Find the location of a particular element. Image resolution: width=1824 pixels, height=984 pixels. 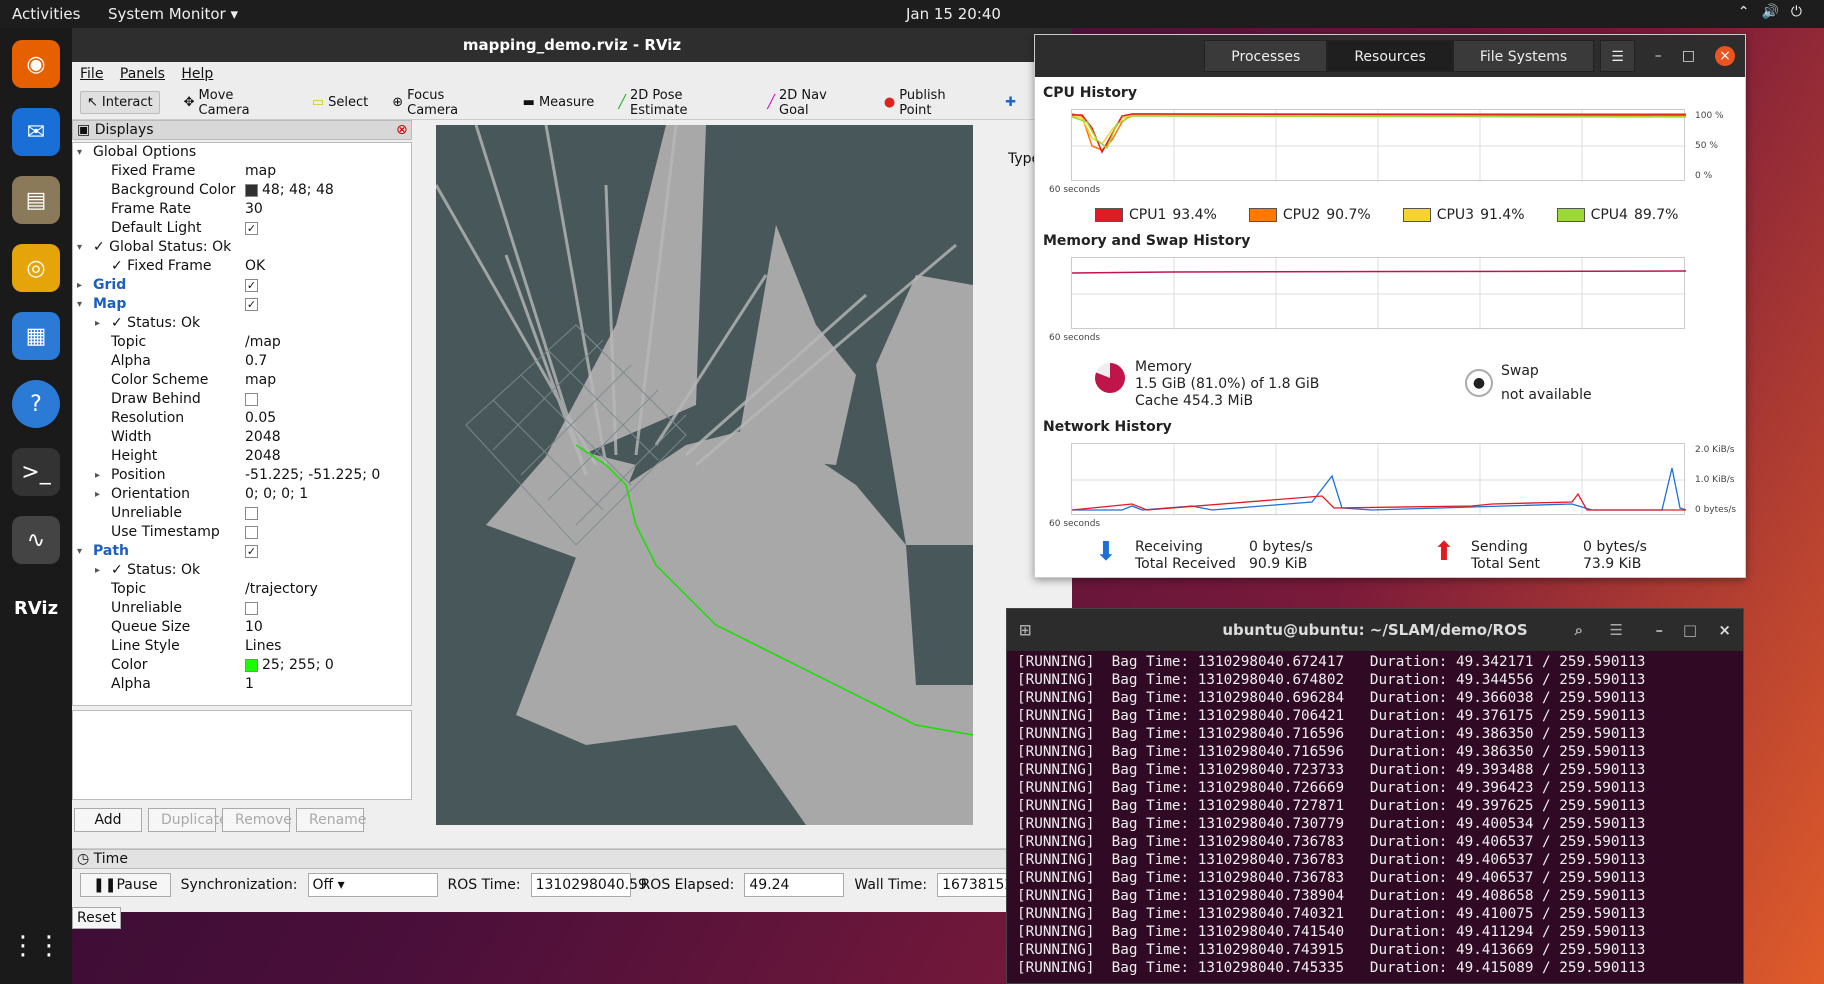

property-value: /trajectory is located at coordinates (281, 589).